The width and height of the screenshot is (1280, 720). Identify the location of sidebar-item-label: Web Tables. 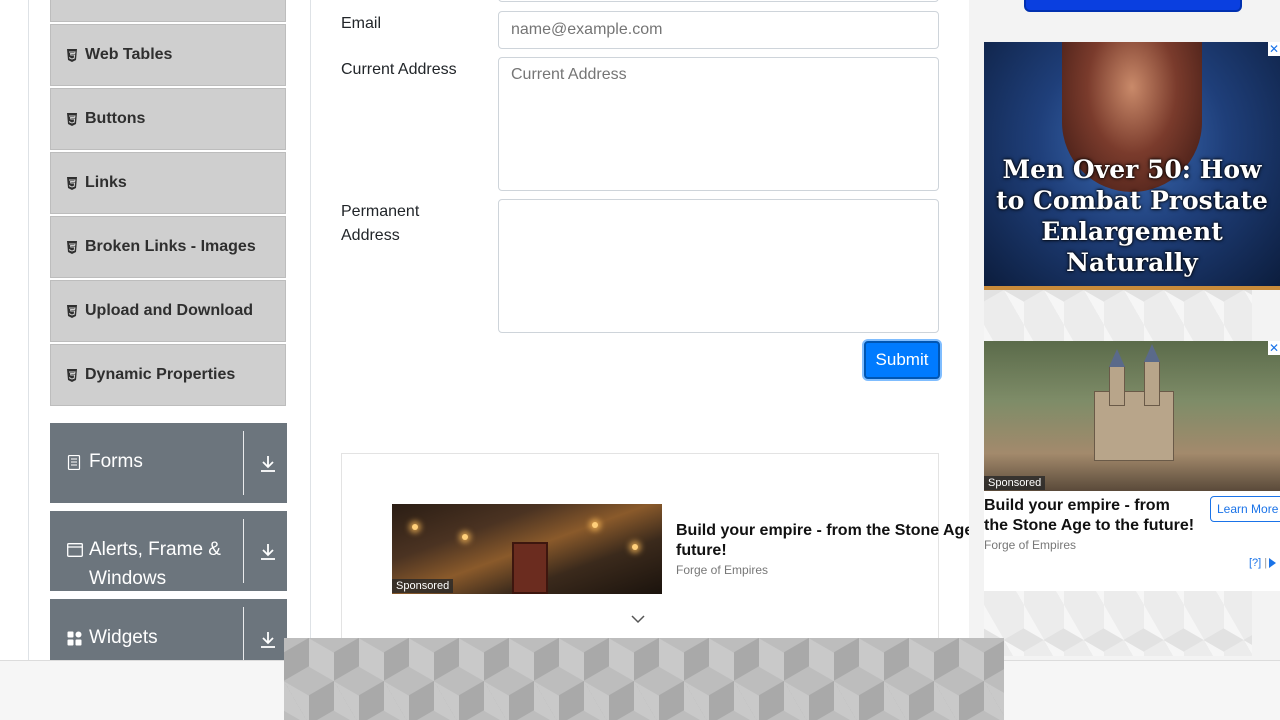
(129, 54).